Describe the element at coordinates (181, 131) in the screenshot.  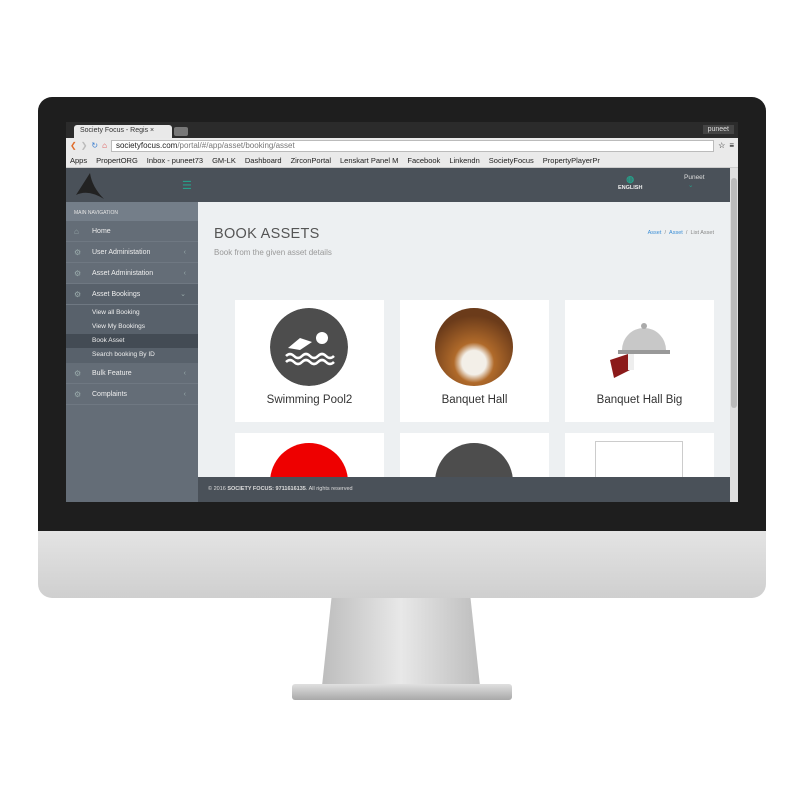
I see `new-tab-button` at that location.